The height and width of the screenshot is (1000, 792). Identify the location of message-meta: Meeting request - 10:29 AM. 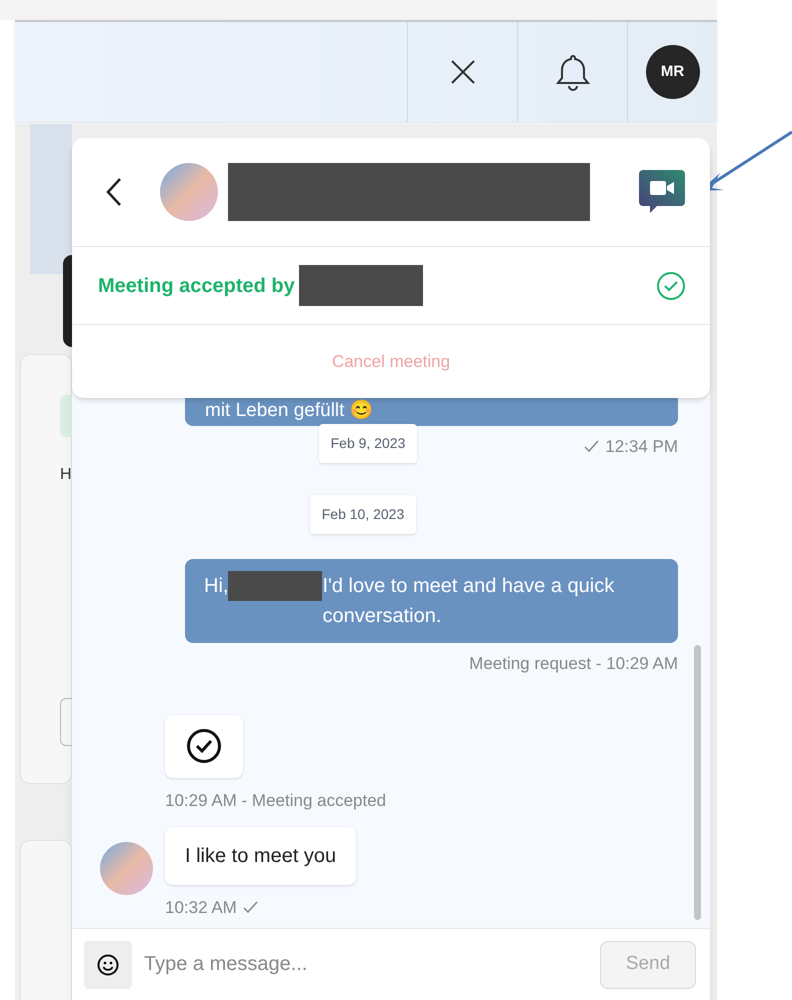
(573, 664).